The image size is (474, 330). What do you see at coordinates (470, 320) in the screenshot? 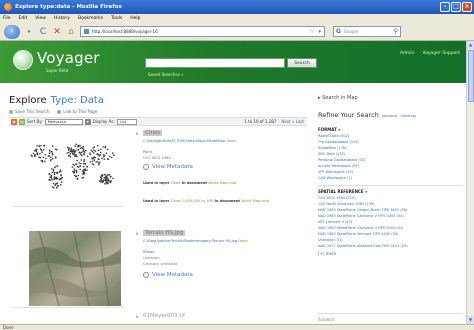
I see `scroll-down-icon: ▼` at bounding box center [470, 320].